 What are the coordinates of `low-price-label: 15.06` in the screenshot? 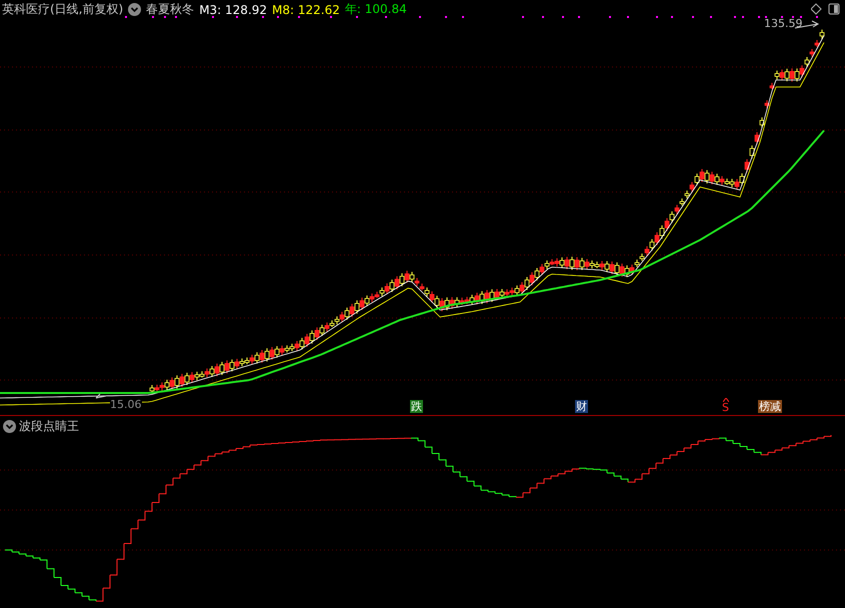 It's located at (126, 405).